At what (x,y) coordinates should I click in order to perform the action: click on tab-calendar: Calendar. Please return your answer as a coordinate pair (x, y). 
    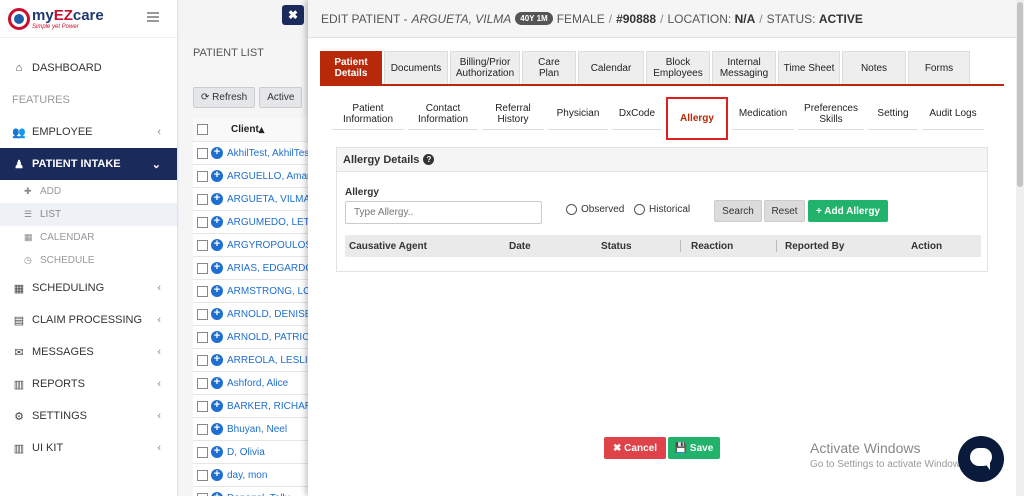
    Looking at the image, I should click on (611, 67).